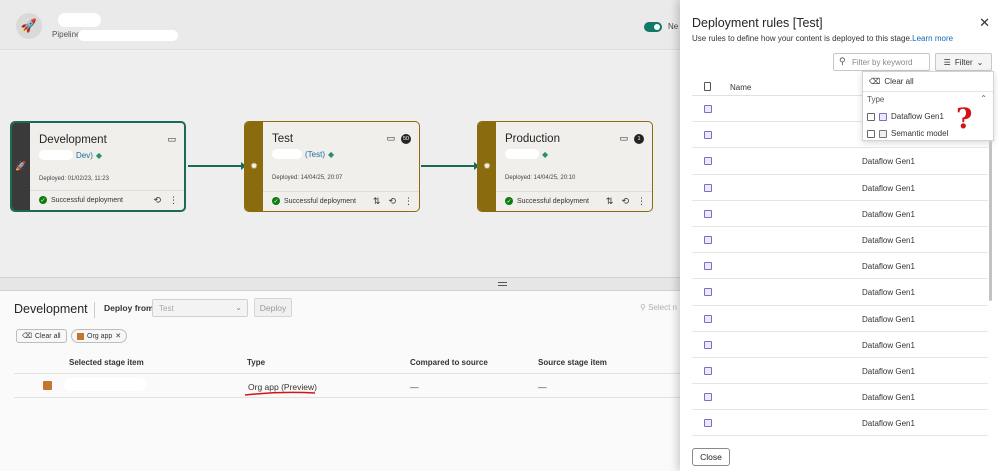 This screenshot has width=998, height=471. I want to click on filter-option-dataflow: Dataflow Gen1, so click(905, 116).